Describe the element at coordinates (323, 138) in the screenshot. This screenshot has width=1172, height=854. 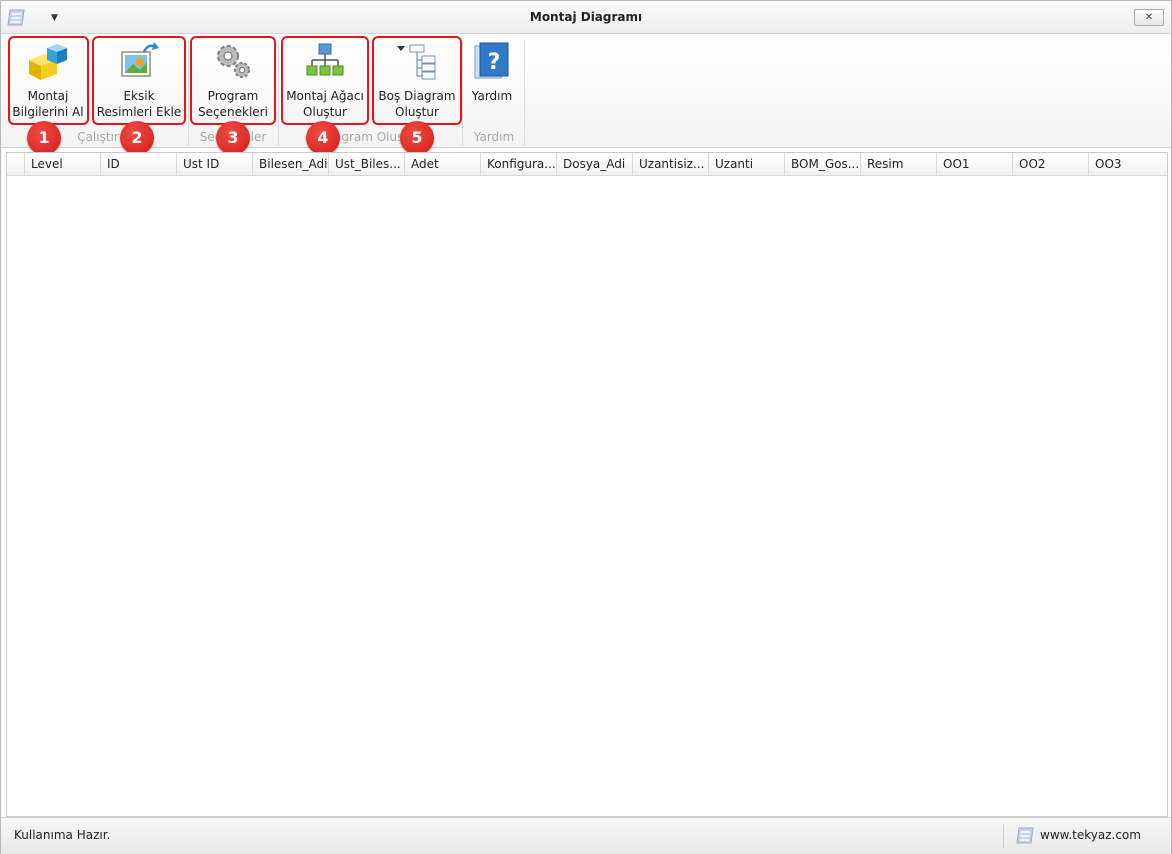
I see `step-badge-4: 4` at that location.